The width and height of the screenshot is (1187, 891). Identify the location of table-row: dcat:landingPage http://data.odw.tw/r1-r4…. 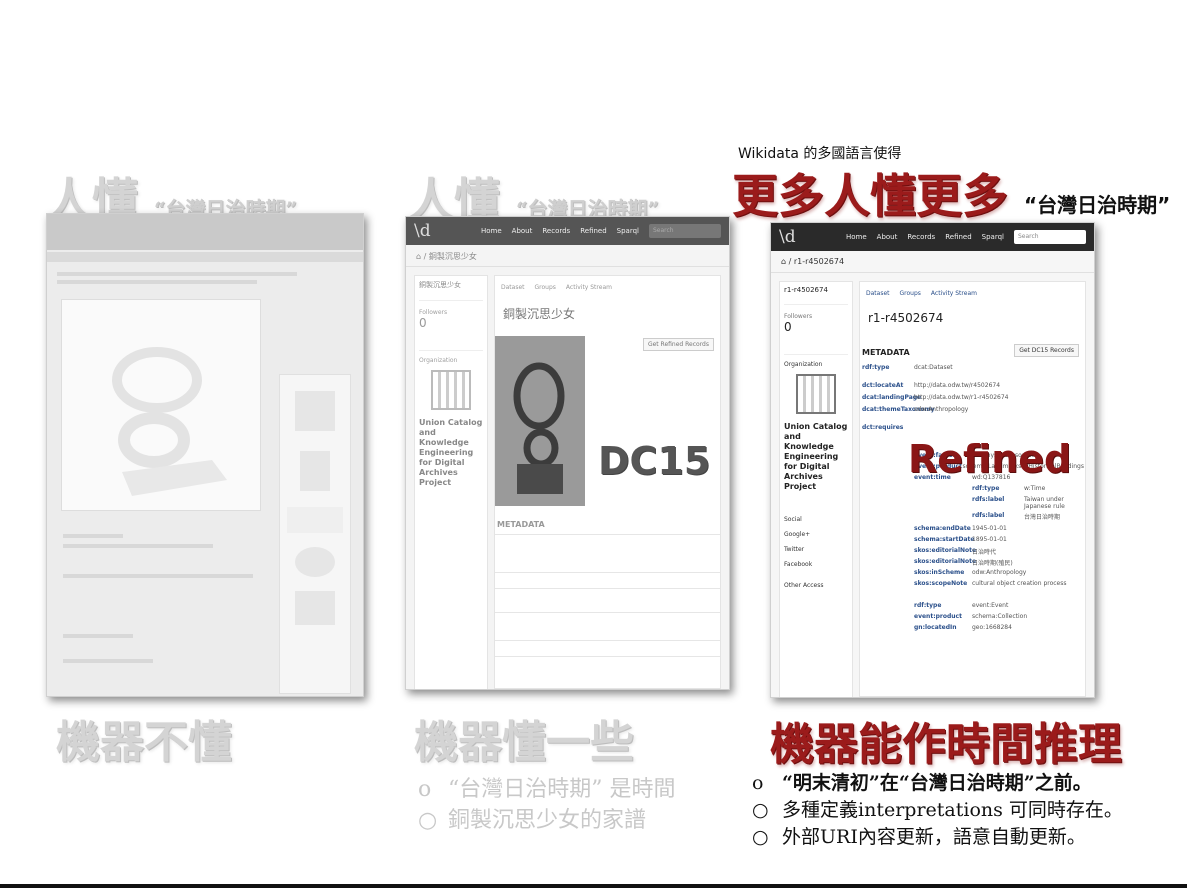
(935, 397).